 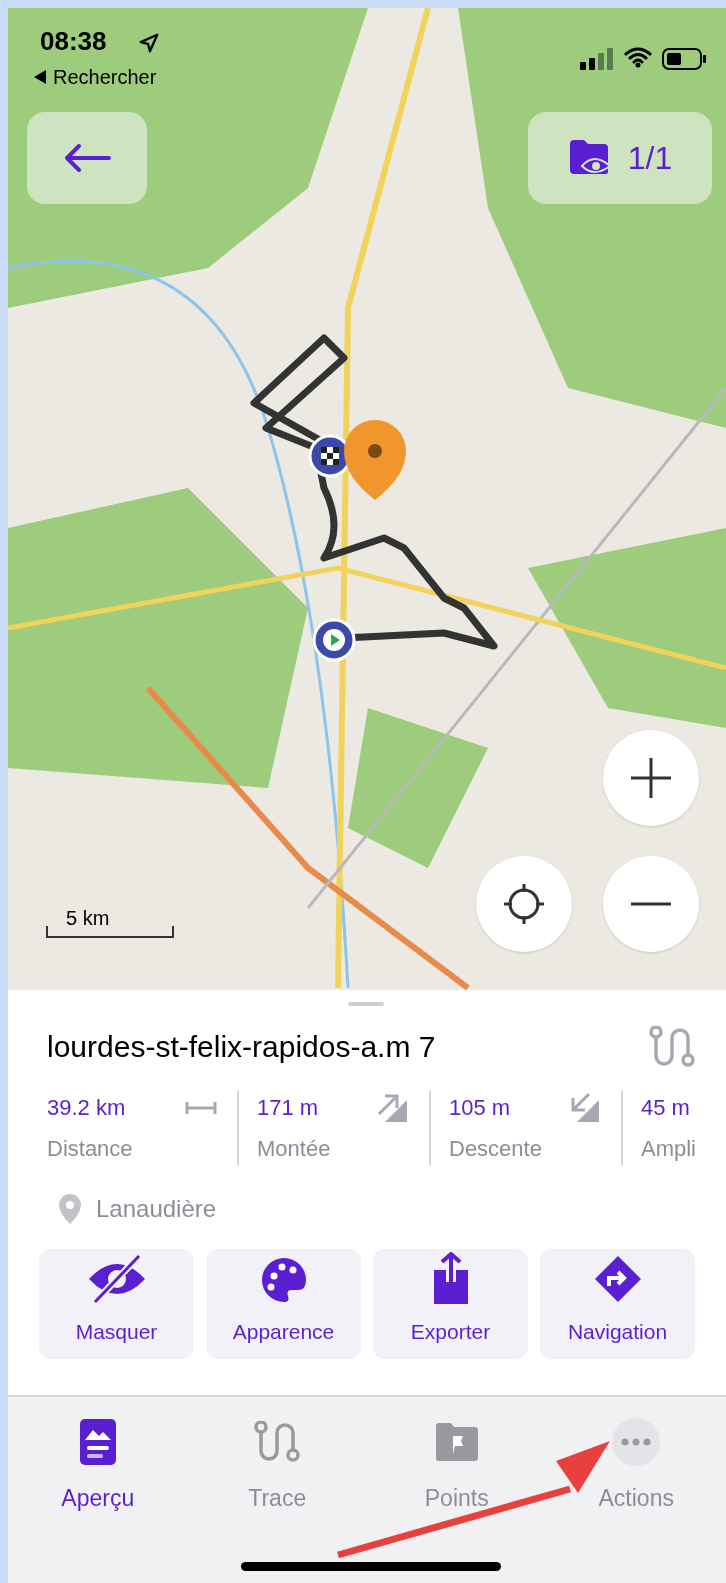 What do you see at coordinates (283, 1279) in the screenshot?
I see `palette-icon` at bounding box center [283, 1279].